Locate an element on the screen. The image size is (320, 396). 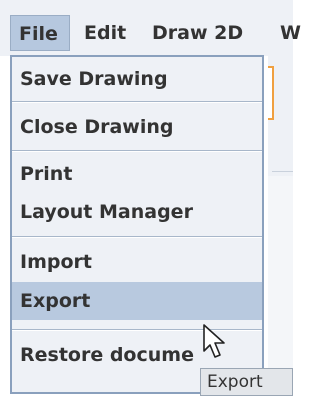
menu-bar: File Edit Draw 2D W is located at coordinates (150, 28).